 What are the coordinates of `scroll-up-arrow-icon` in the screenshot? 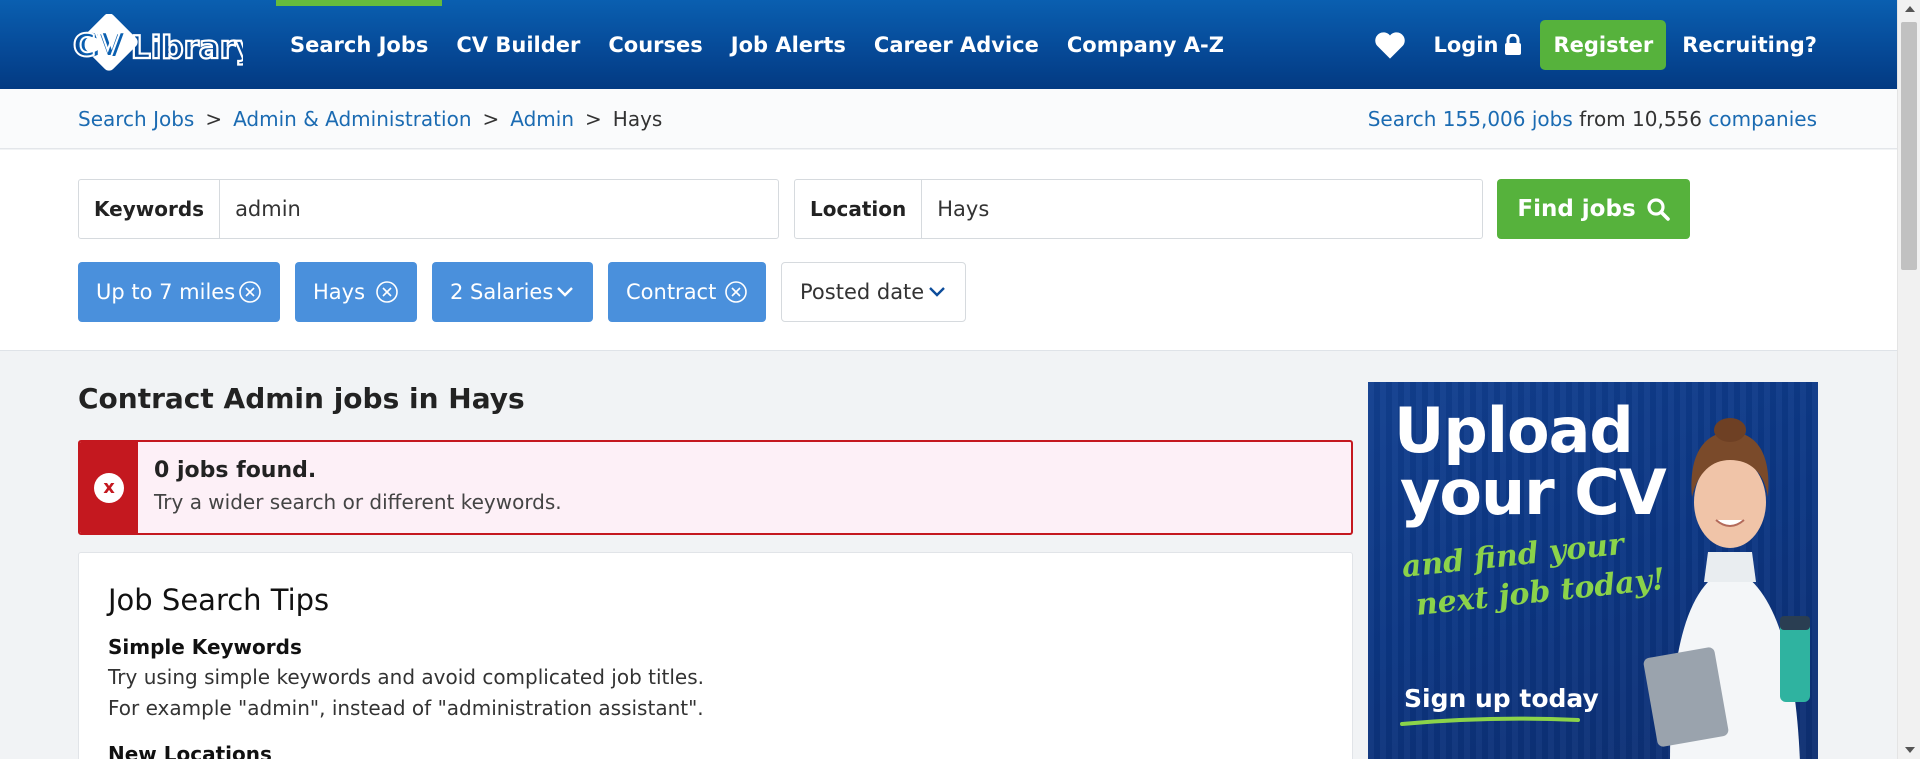 It's located at (1910, 9).